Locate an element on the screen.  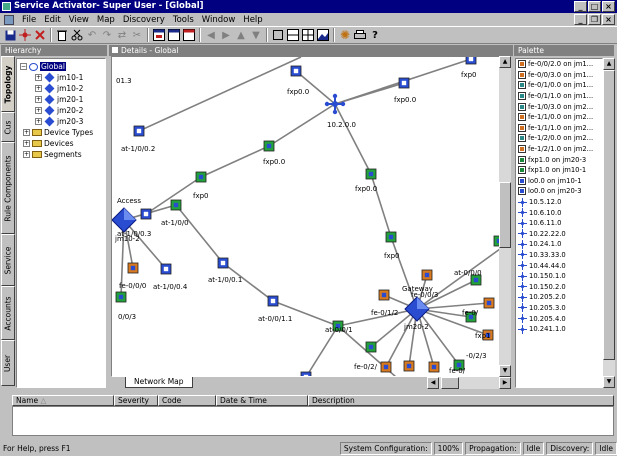
tab-network-map: Network Map is located at coordinates (159, 382).